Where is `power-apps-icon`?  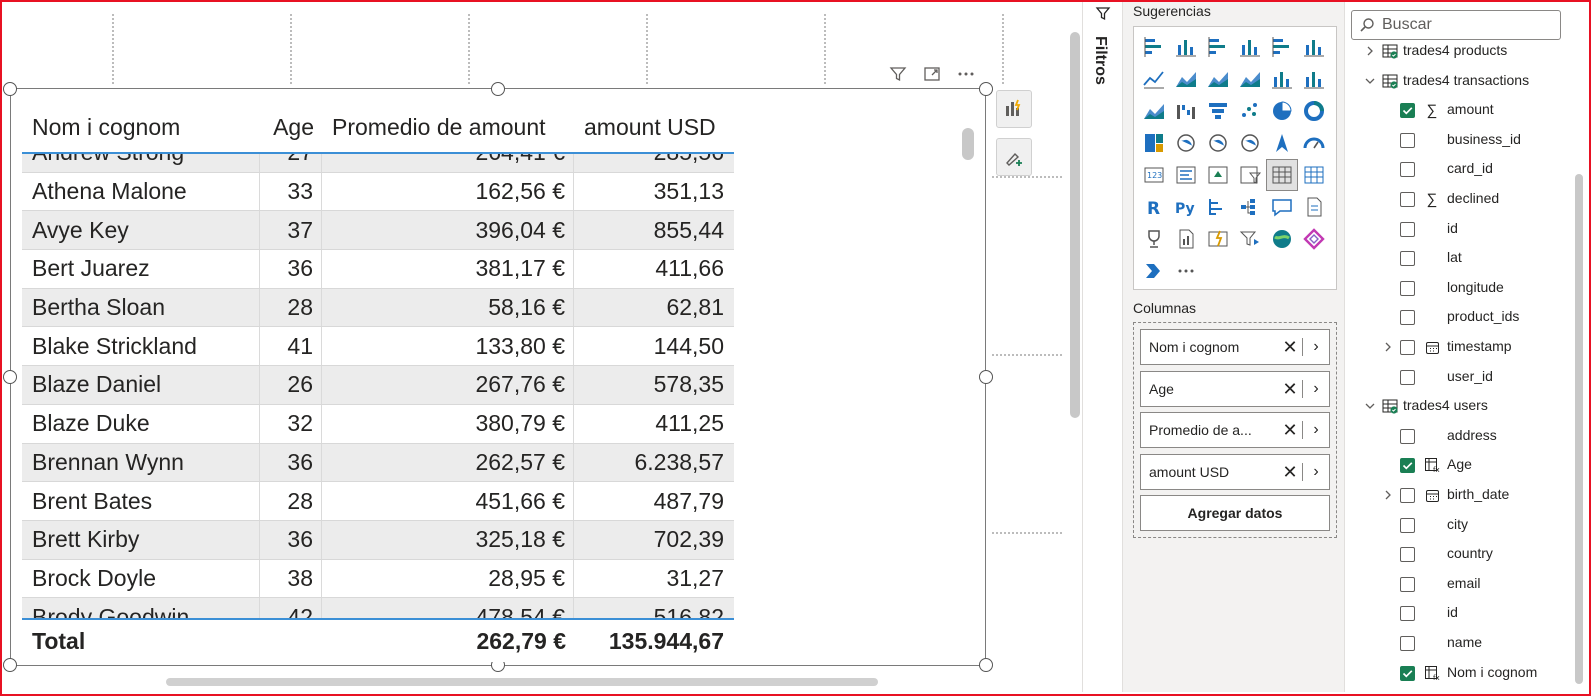
power-apps-icon is located at coordinates (1218, 239).